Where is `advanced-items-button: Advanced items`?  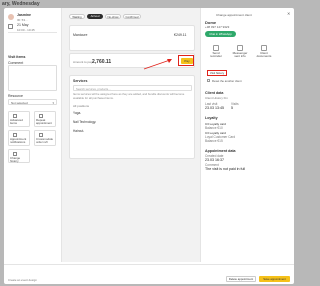 advanced-items-button: Advanced items is located at coordinates (19, 119).